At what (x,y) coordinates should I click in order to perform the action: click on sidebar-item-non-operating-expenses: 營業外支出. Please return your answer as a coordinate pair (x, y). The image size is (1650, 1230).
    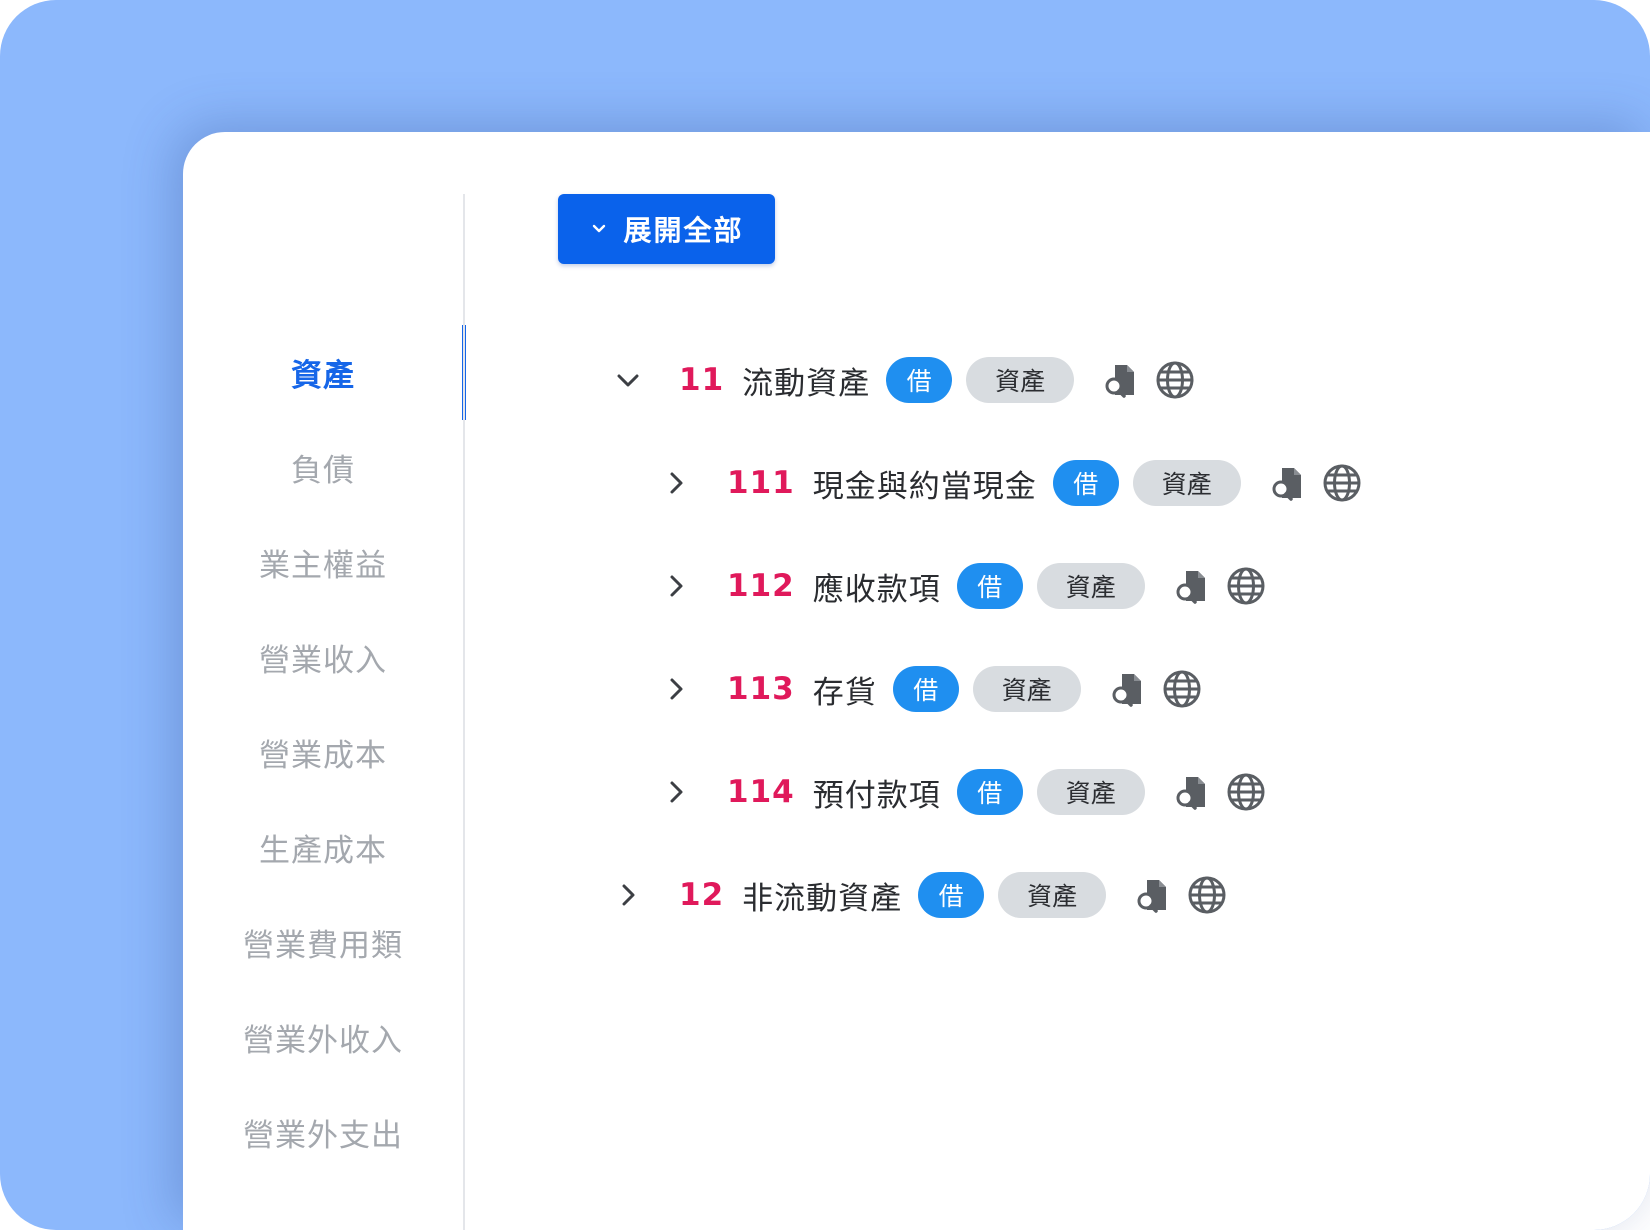
    Looking at the image, I should click on (323, 1132).